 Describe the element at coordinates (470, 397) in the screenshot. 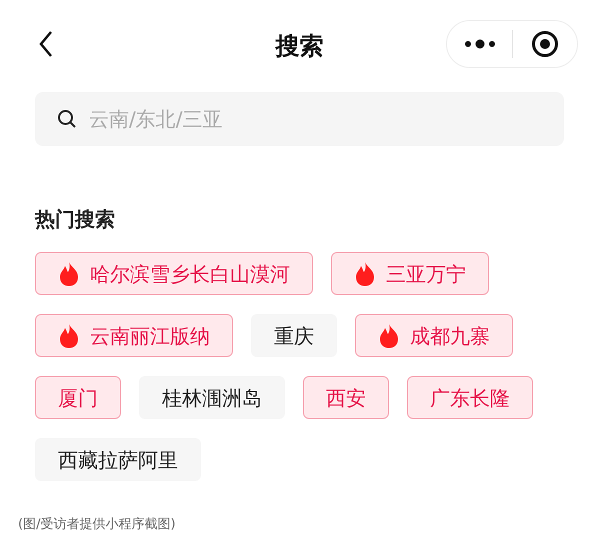

I see `search-tag: 广东长隆` at that location.